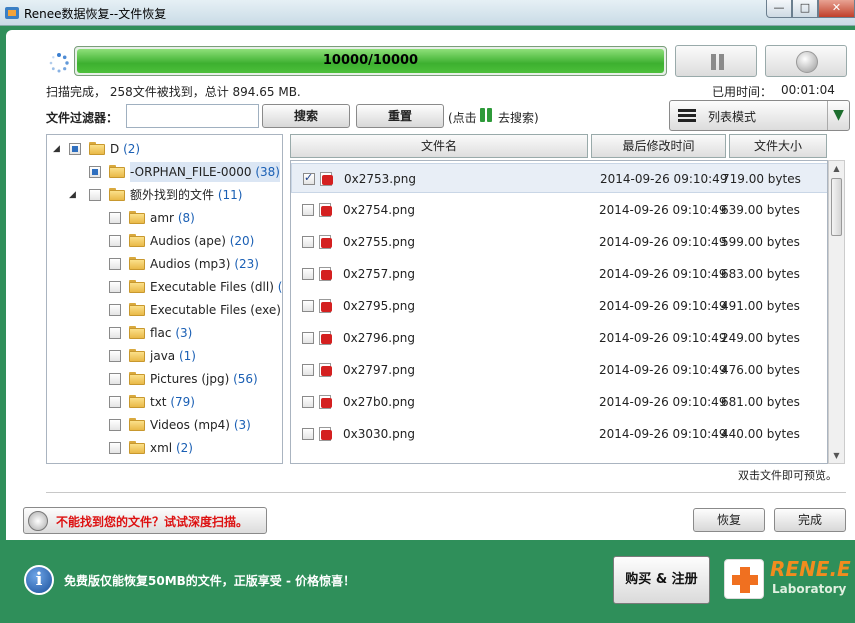 This screenshot has height=623, width=855. I want to click on deep-scan-button: 不能找到您的文件？试试深度扫描。, so click(145, 520).